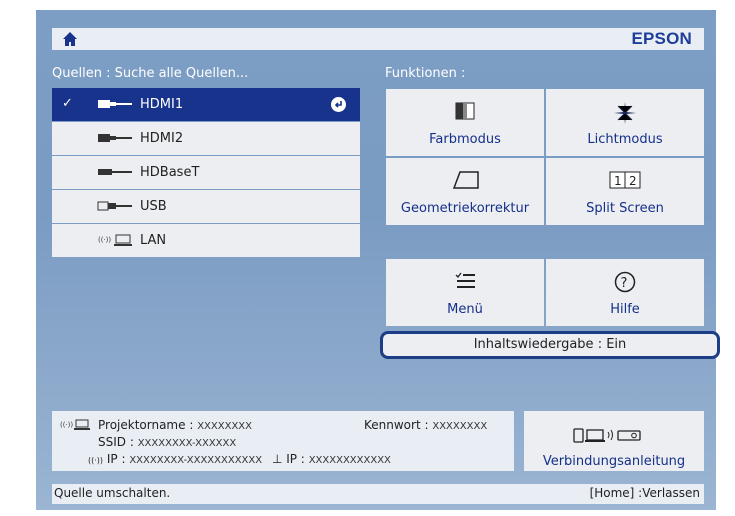 Image resolution: width=735 pixels, height=516 pixels. Describe the element at coordinates (618, 181) in the screenshot. I see `svg-text: 1` at that location.